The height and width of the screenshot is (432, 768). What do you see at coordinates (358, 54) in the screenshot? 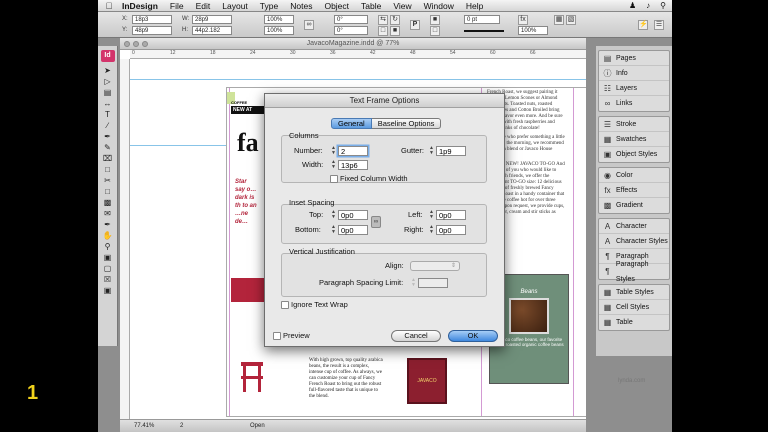
I see `horizontal-ruler: 0 12 18 24 30 36 42 48 54 60 66` at bounding box center [358, 54].